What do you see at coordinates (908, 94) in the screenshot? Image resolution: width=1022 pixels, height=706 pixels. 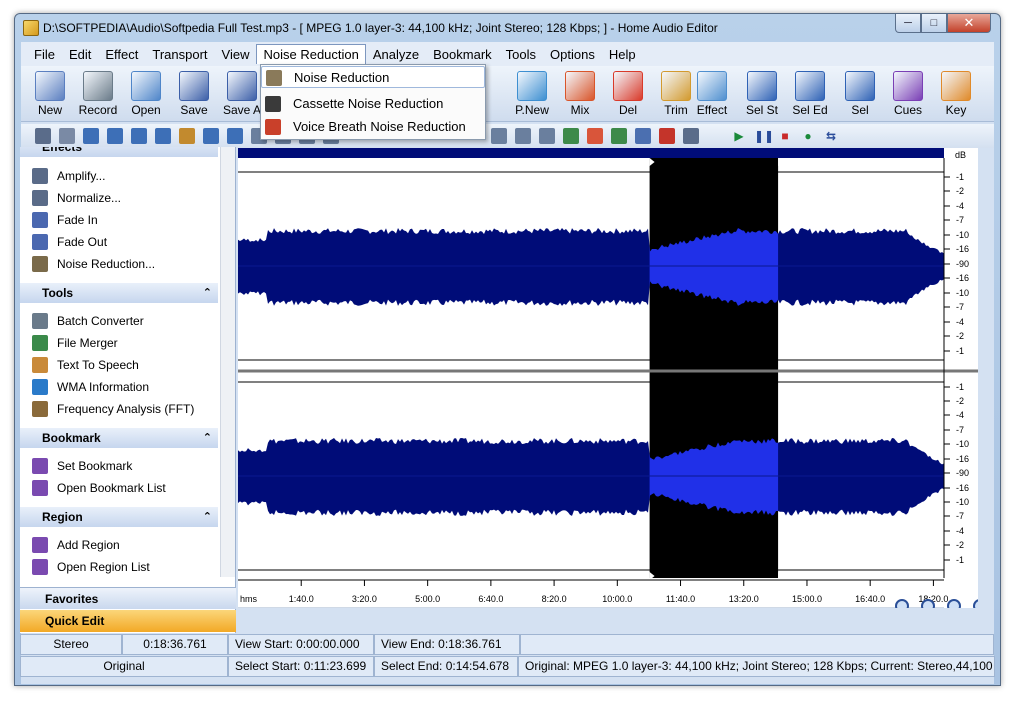 I see `toolbar-button-cues: Cues` at bounding box center [908, 94].